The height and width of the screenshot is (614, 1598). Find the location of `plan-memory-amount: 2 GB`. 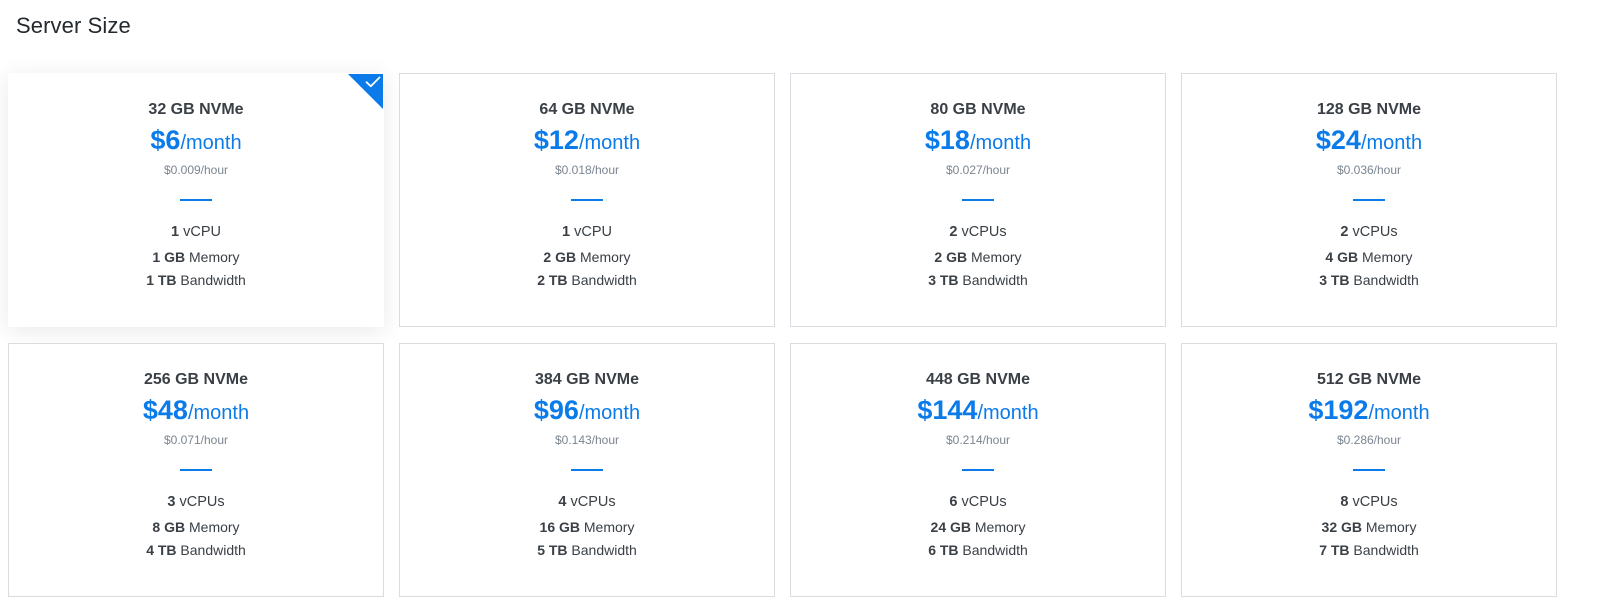

plan-memory-amount: 2 GB is located at coordinates (560, 257).